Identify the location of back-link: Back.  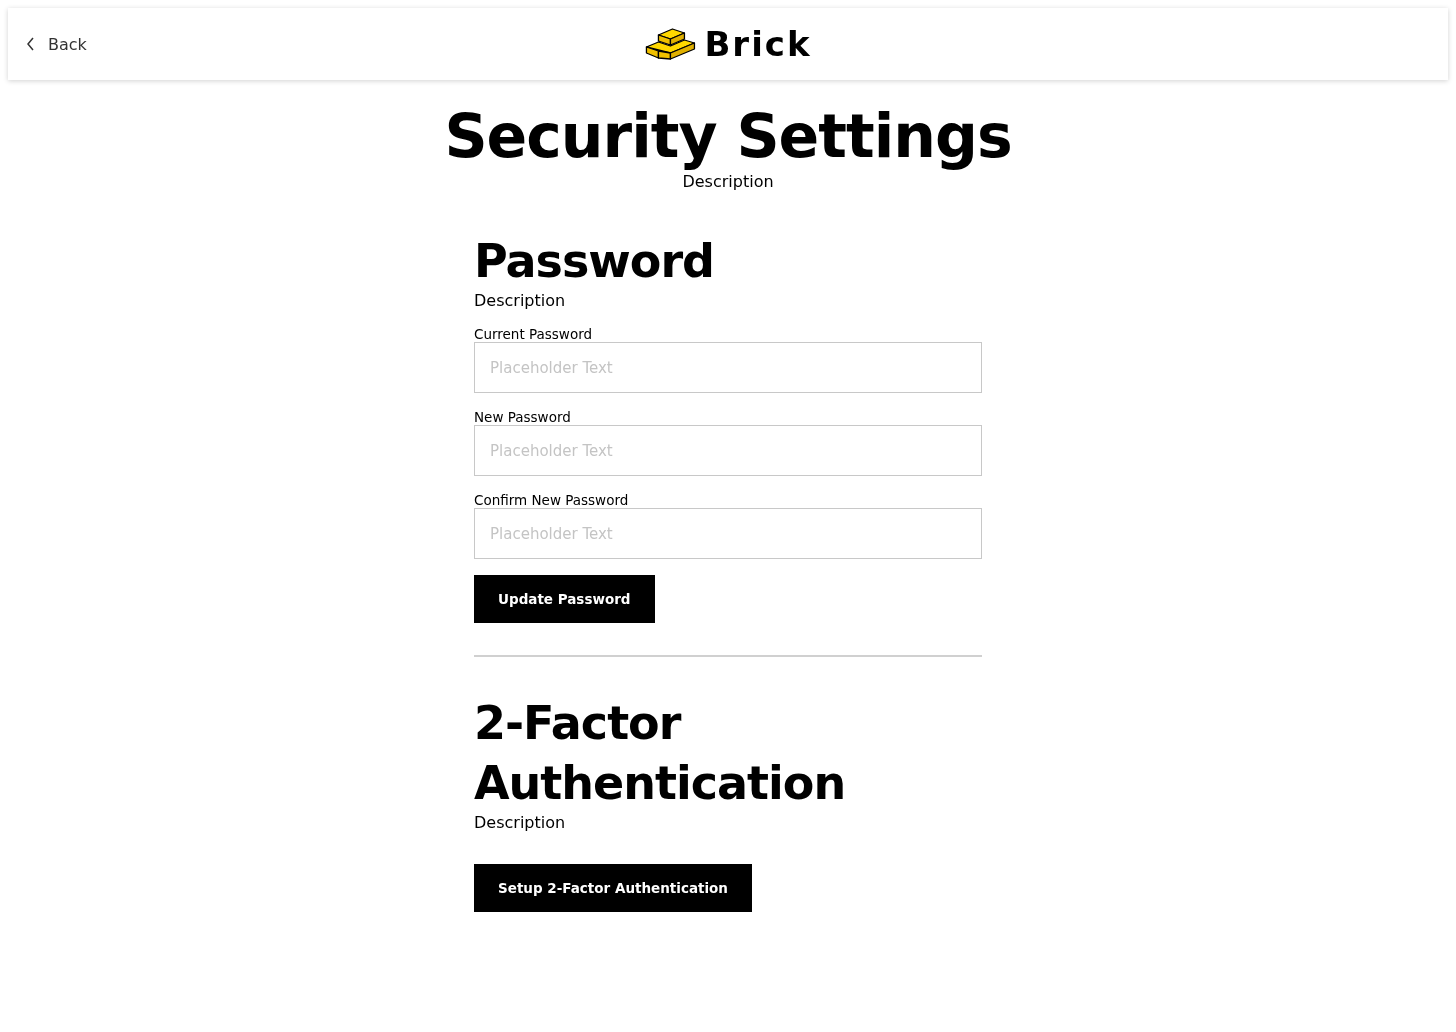
(56, 44).